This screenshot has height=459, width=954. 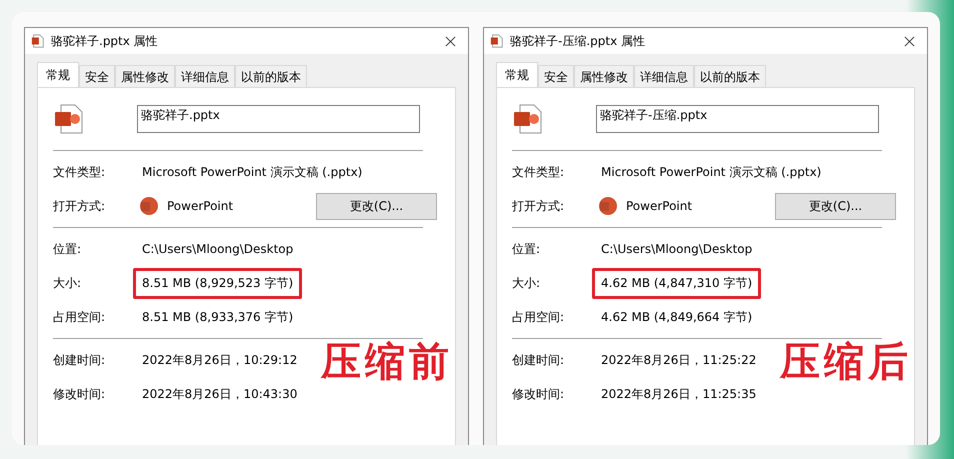 What do you see at coordinates (578, 41) in the screenshot?
I see `window-title: 骆驼祥子-压缩.pptx 属性` at bounding box center [578, 41].